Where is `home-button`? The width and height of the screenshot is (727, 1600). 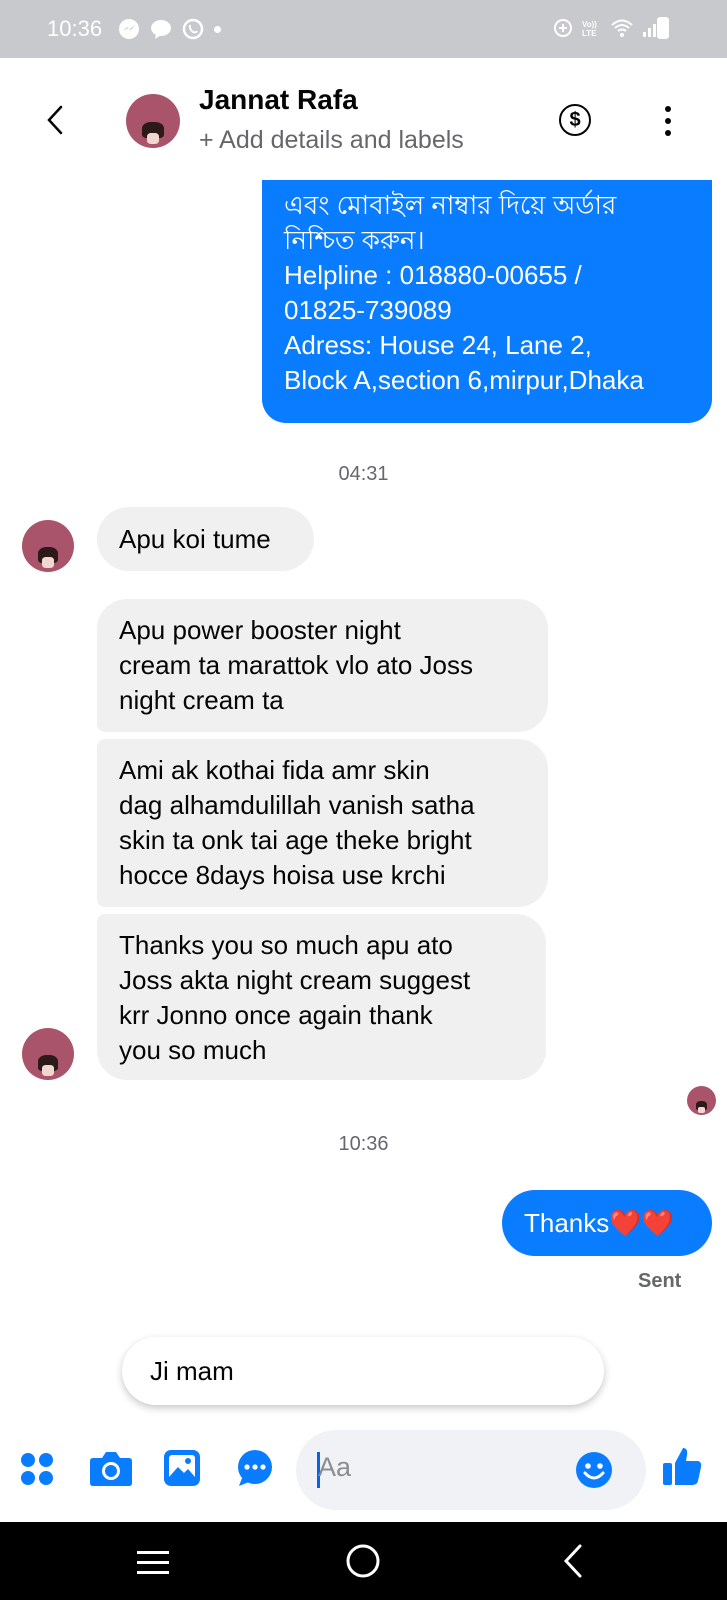 home-button is located at coordinates (363, 1561).